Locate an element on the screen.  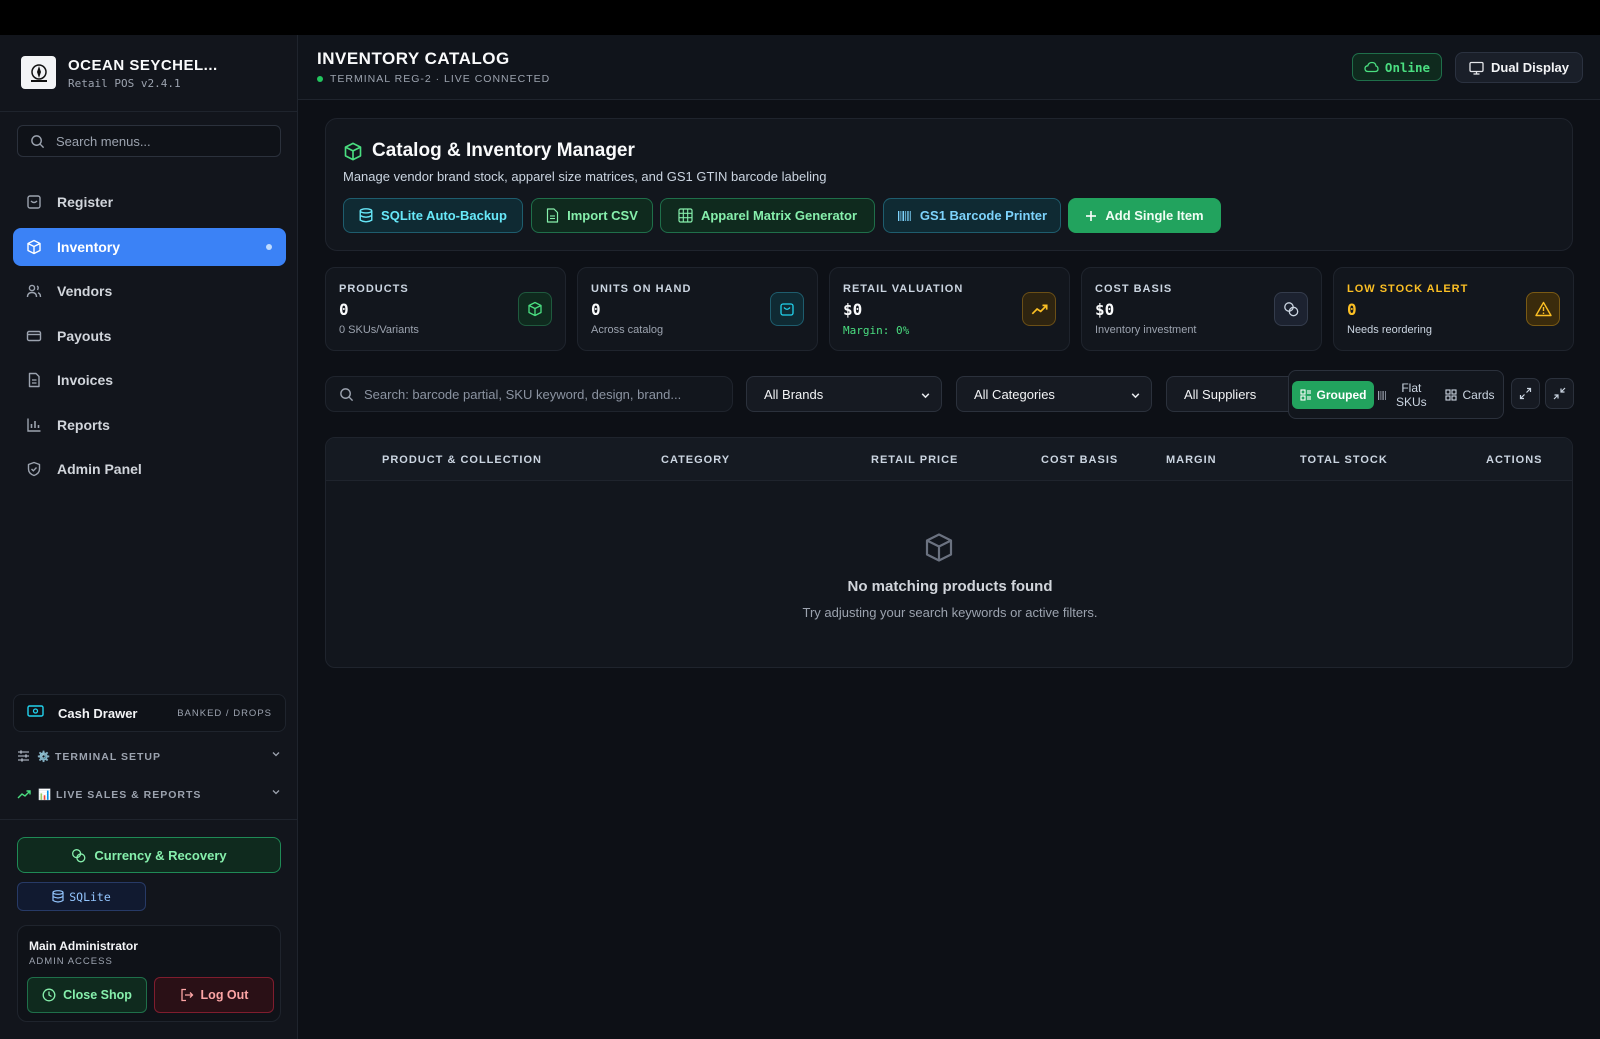
store-logo is located at coordinates (38, 72).